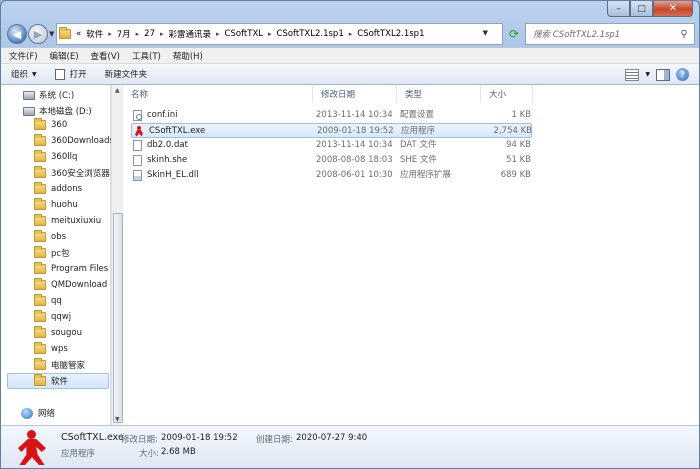  I want to click on maximize-button: □, so click(641, 9).